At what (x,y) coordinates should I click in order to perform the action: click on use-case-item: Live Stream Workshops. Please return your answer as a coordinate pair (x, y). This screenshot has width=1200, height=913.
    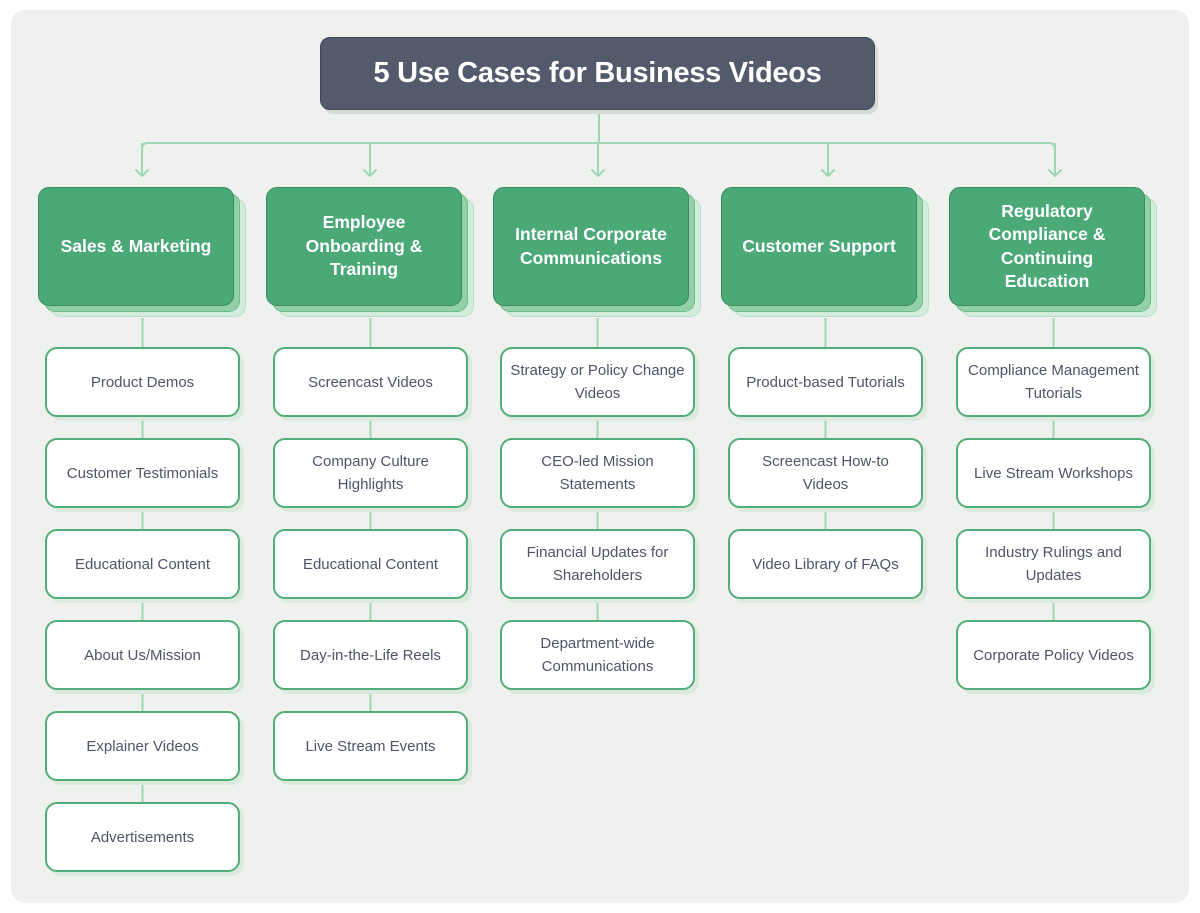
    Looking at the image, I should click on (1053, 473).